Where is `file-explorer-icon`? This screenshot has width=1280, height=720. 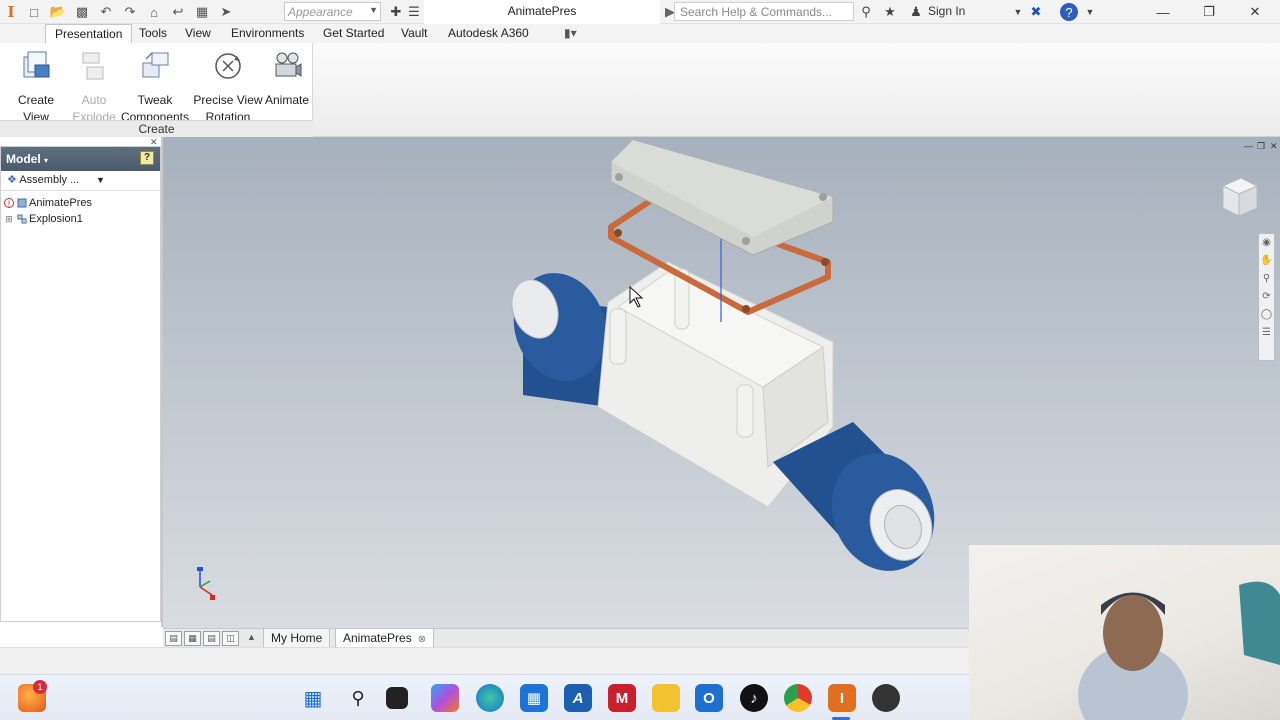 file-explorer-icon is located at coordinates (666, 698).